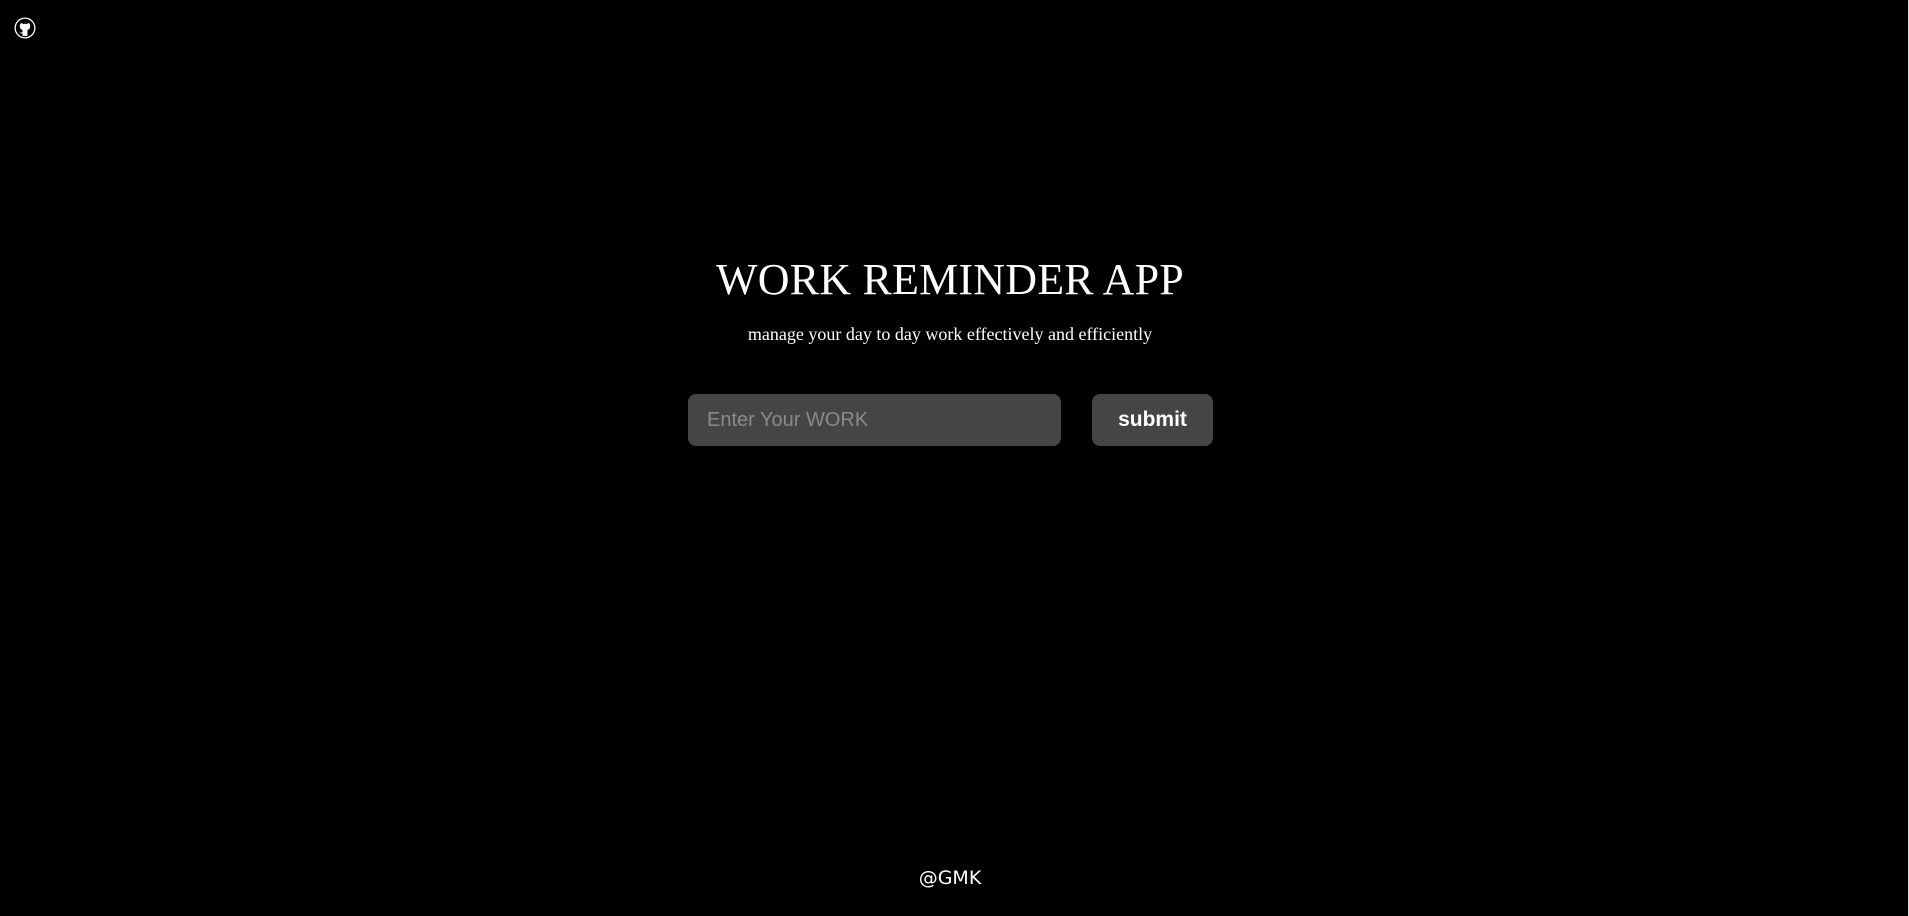 The width and height of the screenshot is (1909, 916). I want to click on footer-credit: @GMK, so click(950, 878).